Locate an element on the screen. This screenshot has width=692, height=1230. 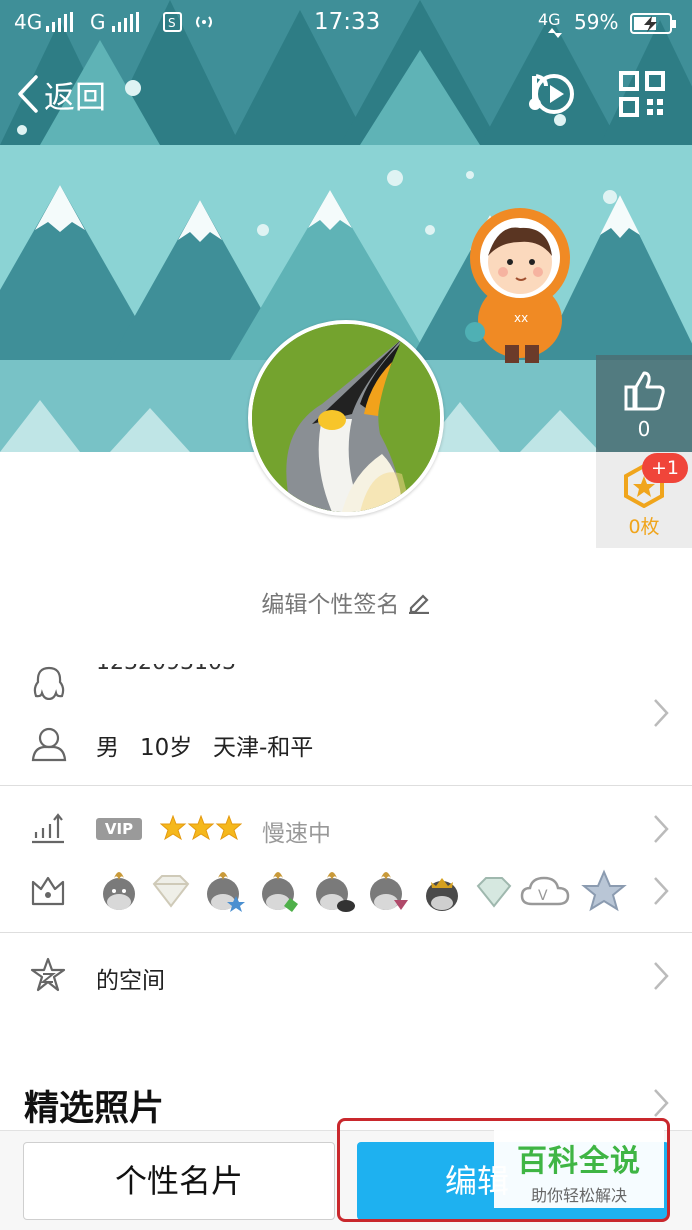
network-type-2: G is located at coordinates (98, 22).